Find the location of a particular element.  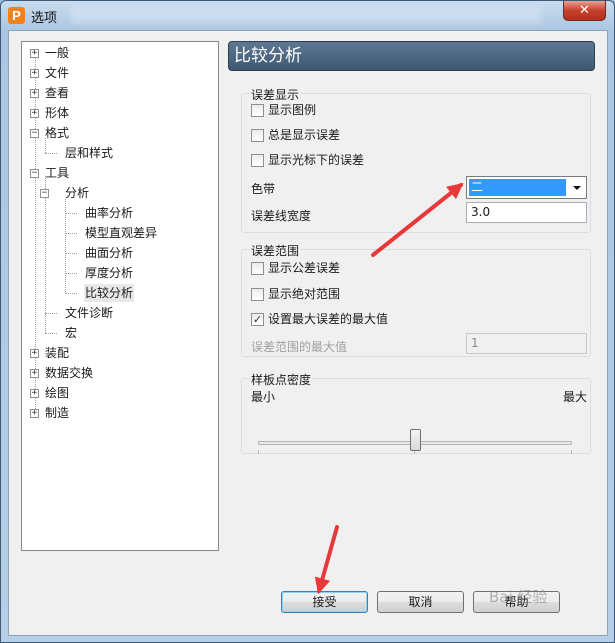

tree-item-tools: − 工具 is located at coordinates (120, 173).